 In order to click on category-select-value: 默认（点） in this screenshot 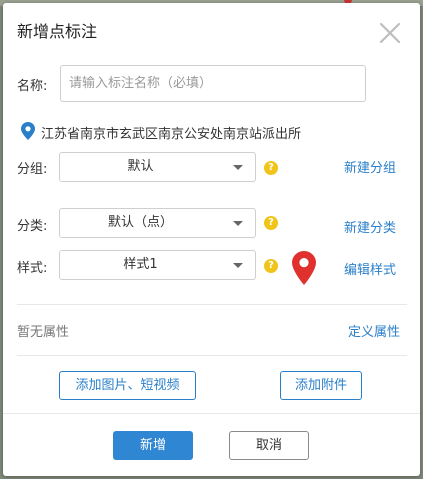, I will do `click(140, 222)`.